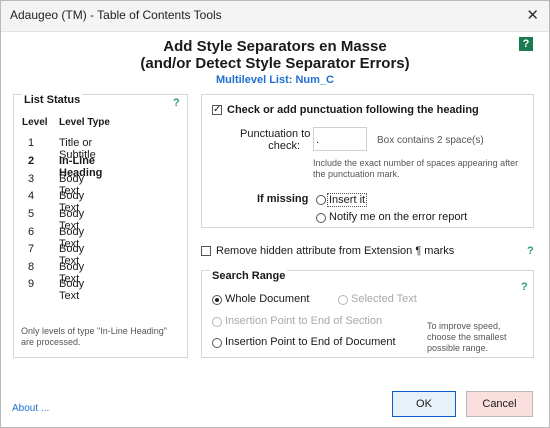 This screenshot has height=428, width=550. I want to click on notify-me-label: Notify me on the error report, so click(398, 217).